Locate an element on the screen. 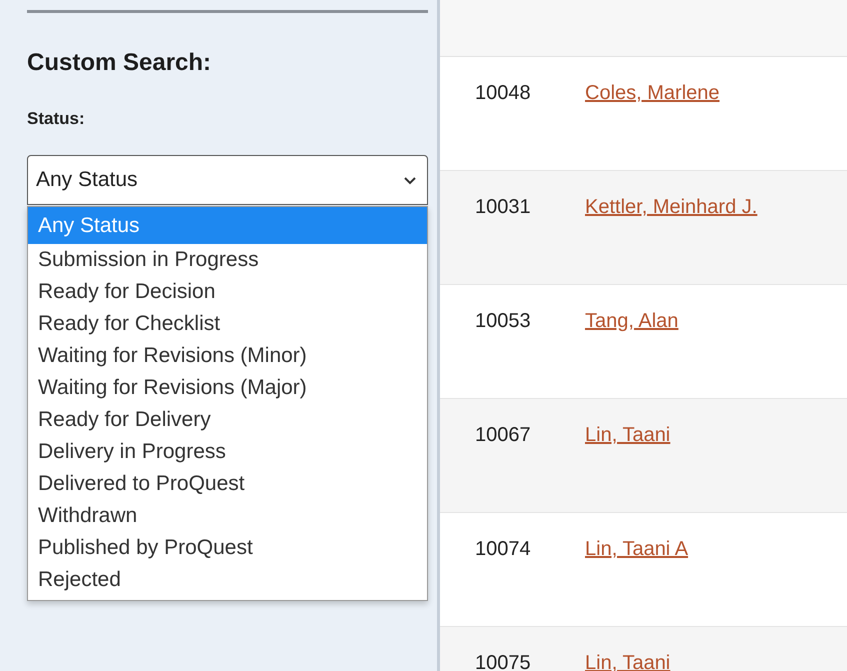 This screenshot has height=671, width=847. dropdown-option: Waiting for Revisions (Major) is located at coordinates (227, 388).